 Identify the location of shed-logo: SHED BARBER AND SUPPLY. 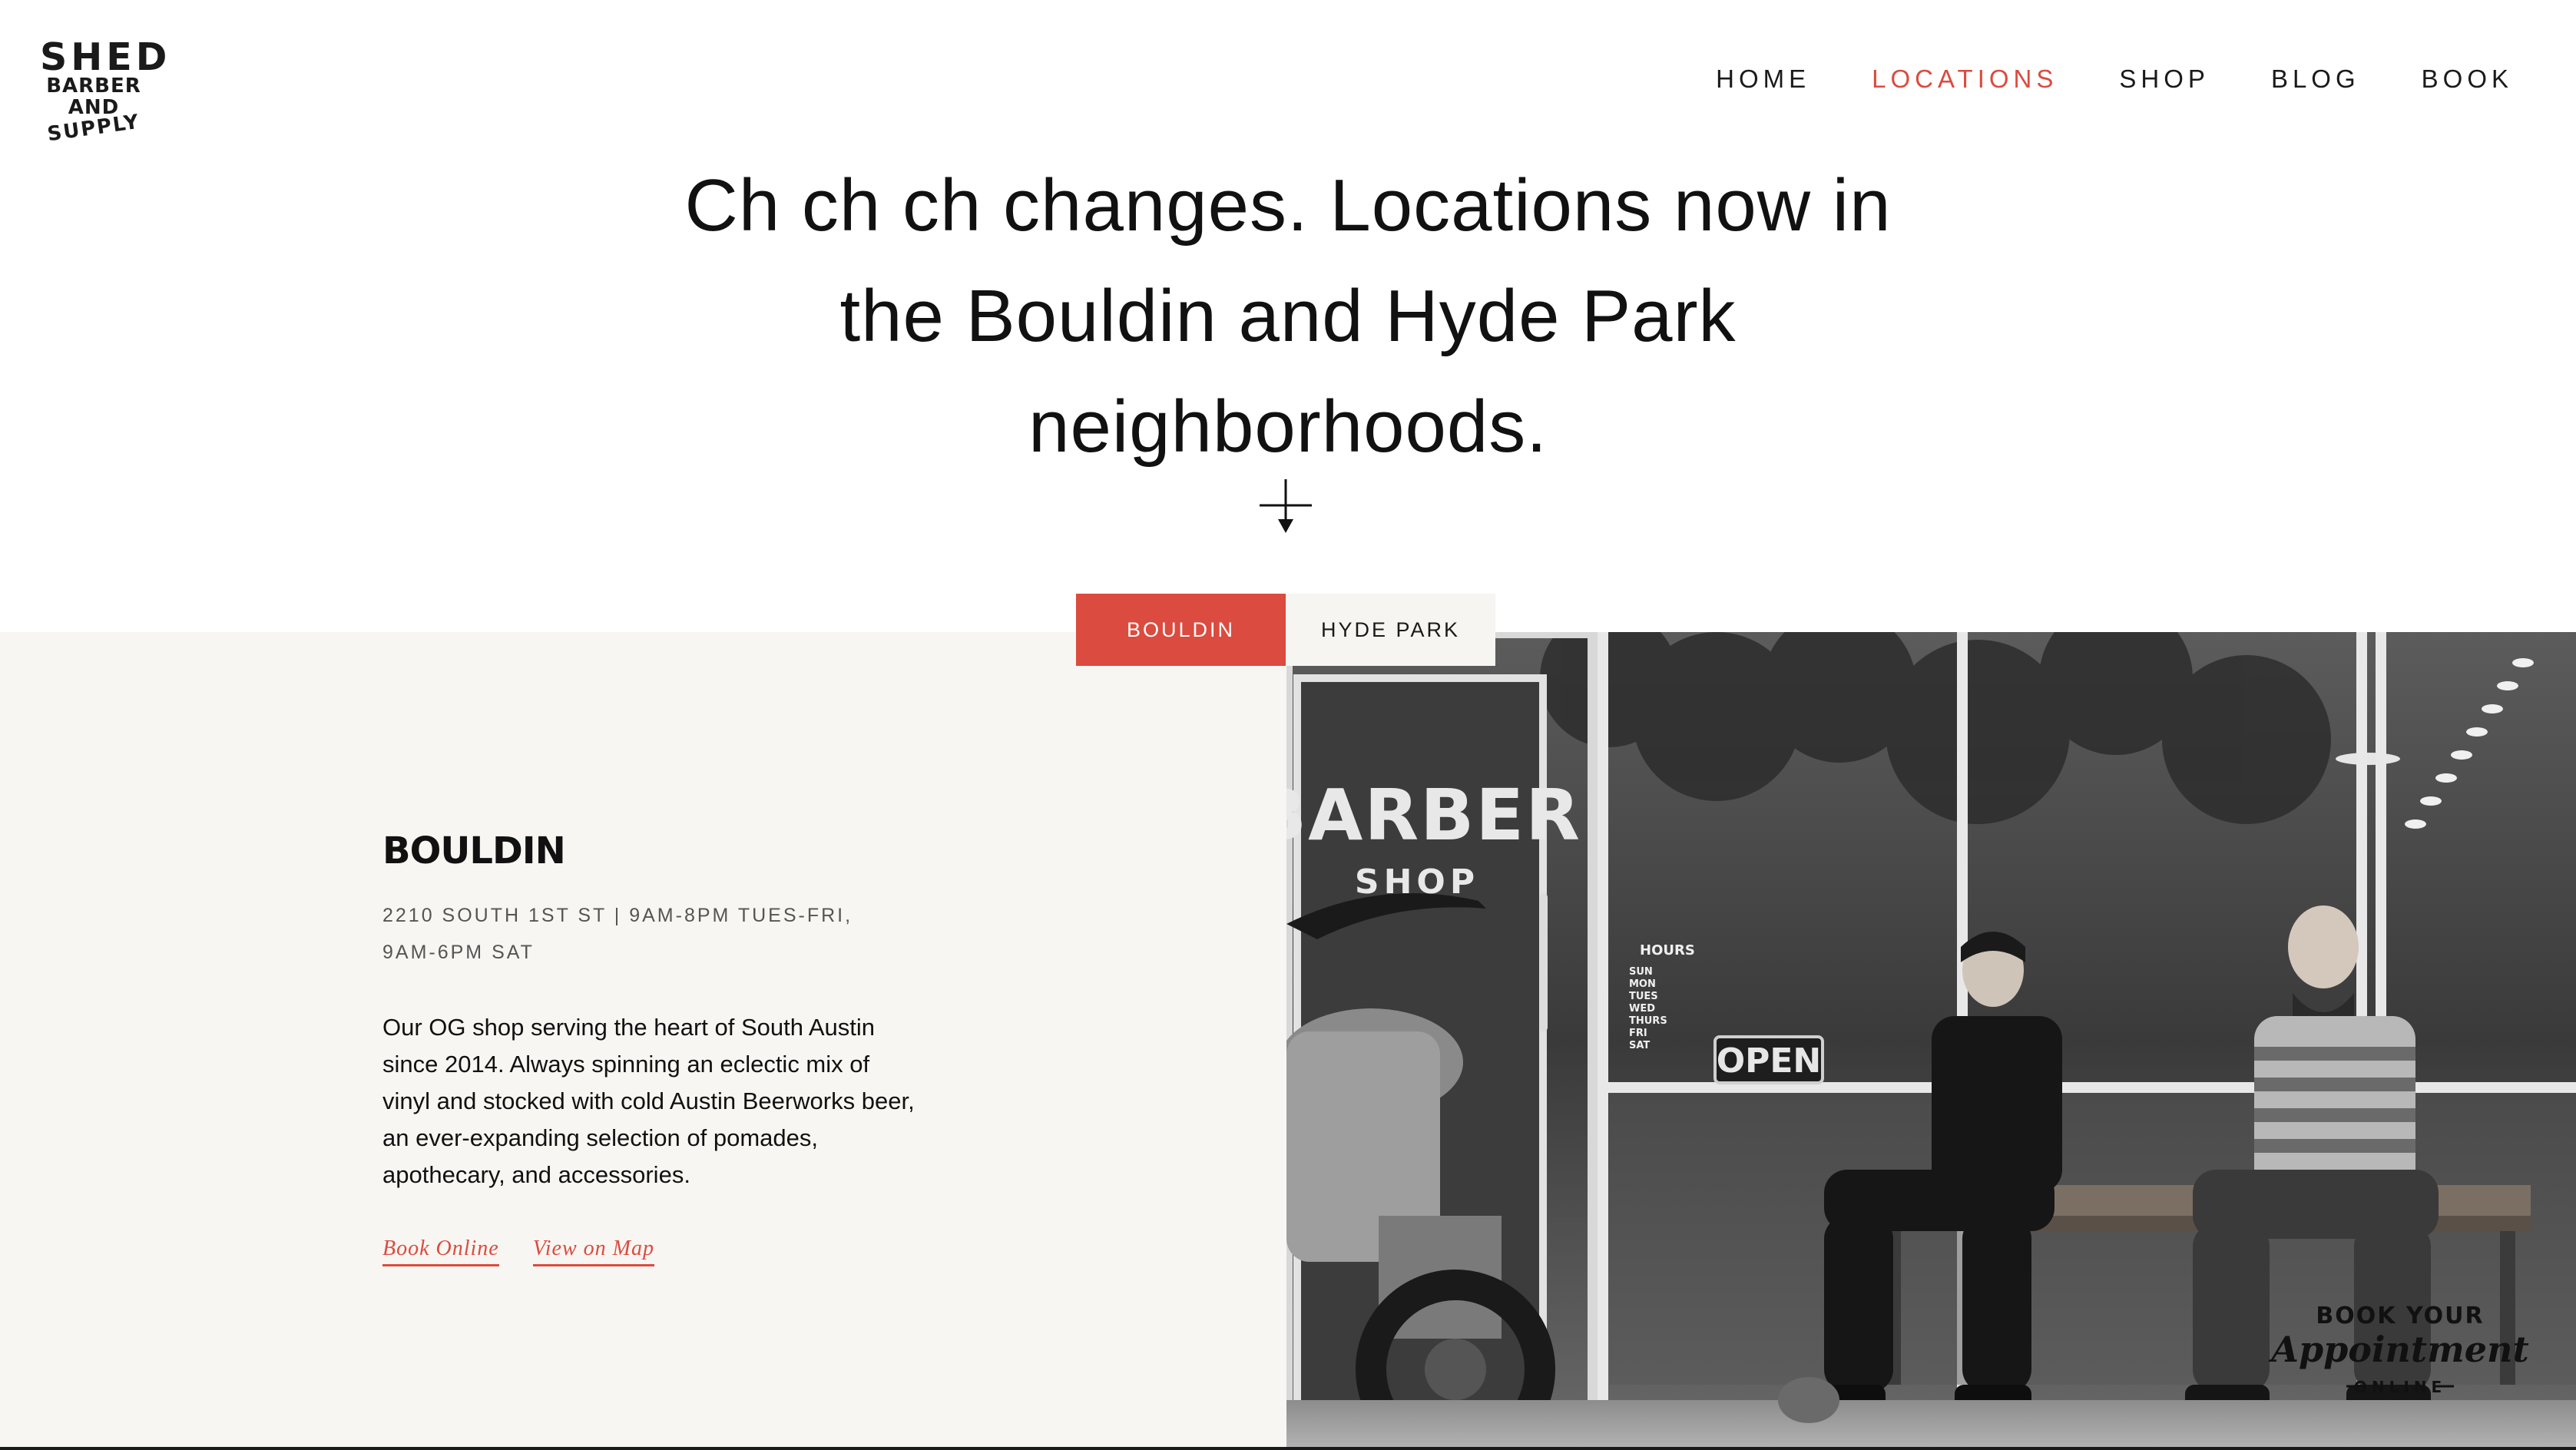
(105, 90).